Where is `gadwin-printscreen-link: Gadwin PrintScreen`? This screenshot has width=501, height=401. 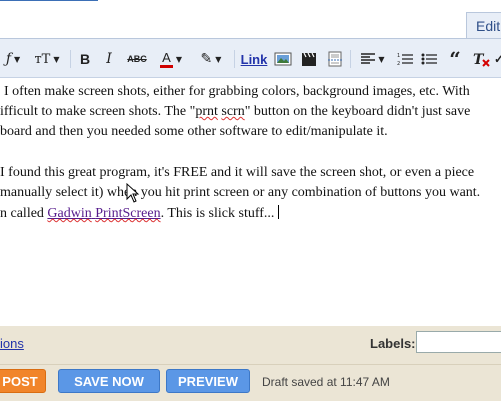
gadwin-printscreen-link: Gadwin PrintScreen is located at coordinates (103, 213).